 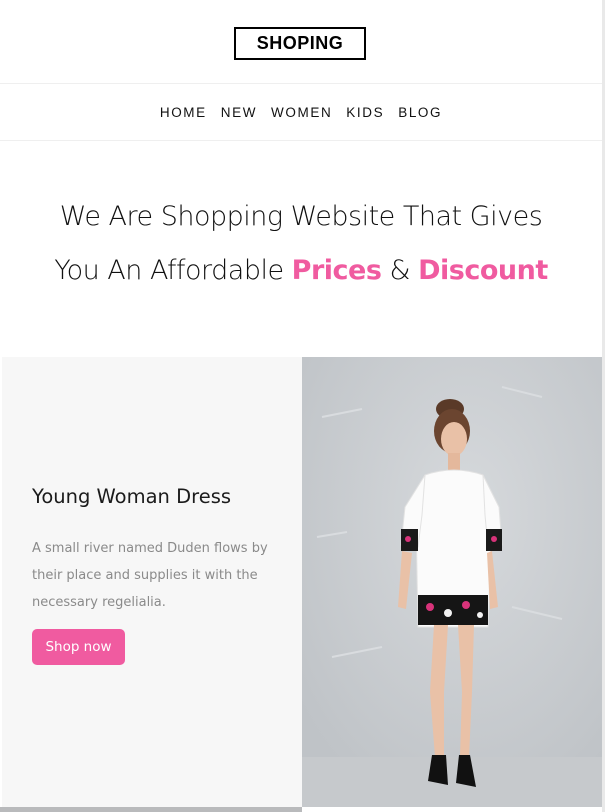 What do you see at coordinates (301, 216) in the screenshot?
I see `hero-line-1: We Are Shopping Website That Gives` at bounding box center [301, 216].